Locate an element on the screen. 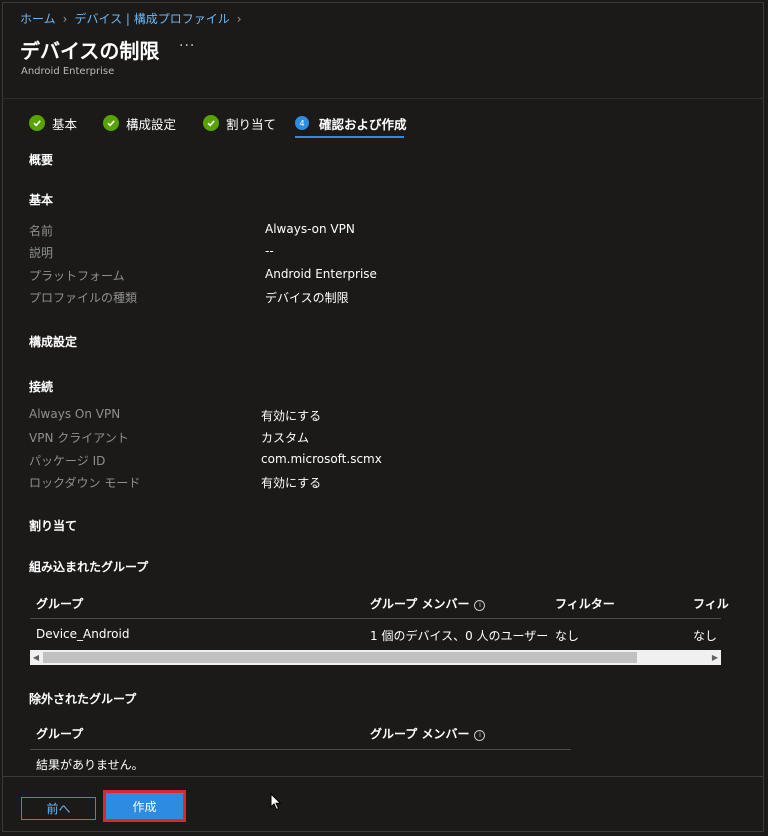 The image size is (768, 836). excluded-groups-heading: 除外されたグループ is located at coordinates (83, 699).